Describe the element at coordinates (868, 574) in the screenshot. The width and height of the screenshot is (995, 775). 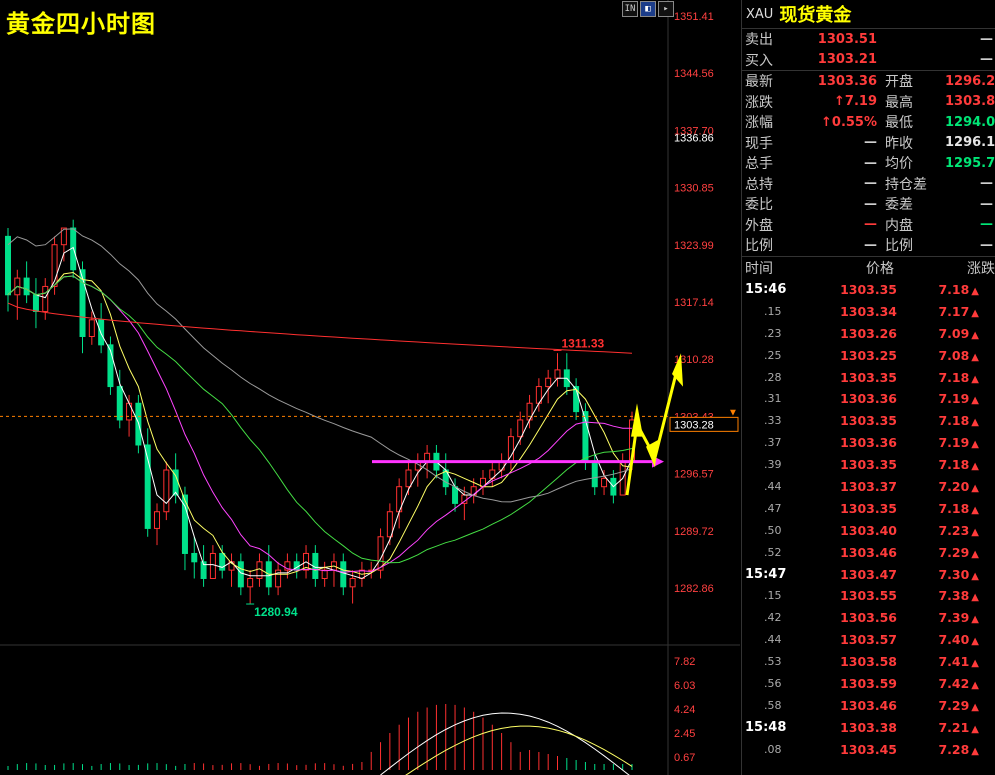
I see `tick-row: 15:47 1303.47 7.30 ▲` at that location.